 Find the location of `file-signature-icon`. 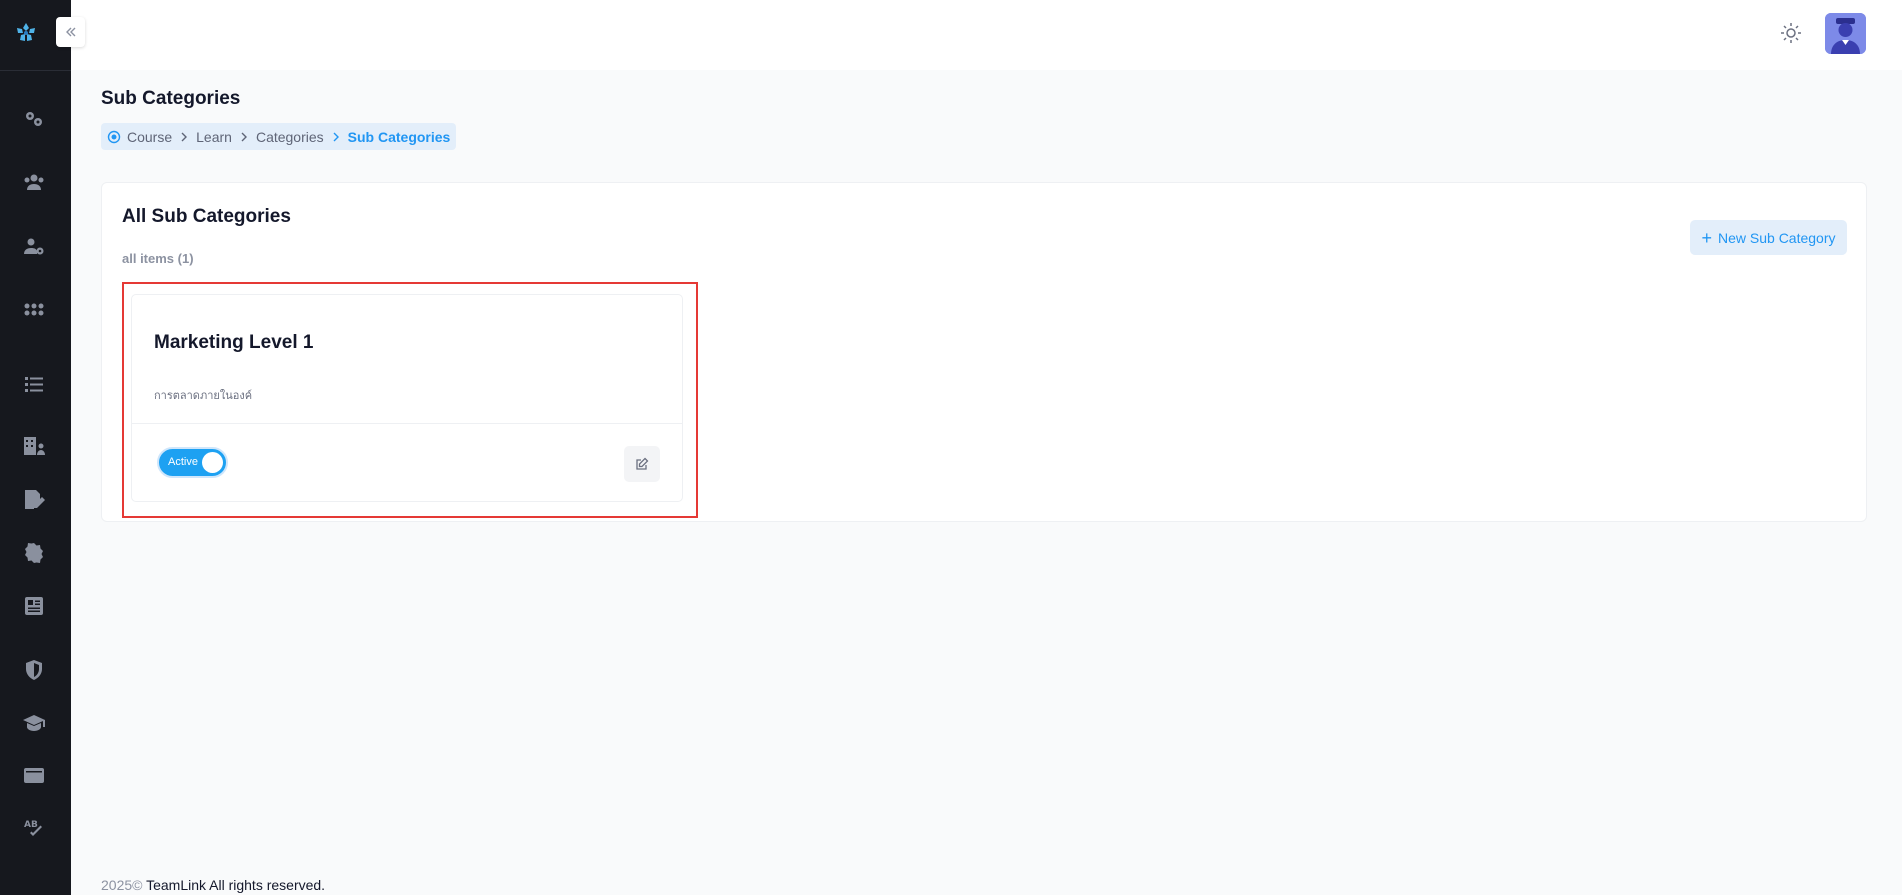

file-signature-icon is located at coordinates (34, 500).